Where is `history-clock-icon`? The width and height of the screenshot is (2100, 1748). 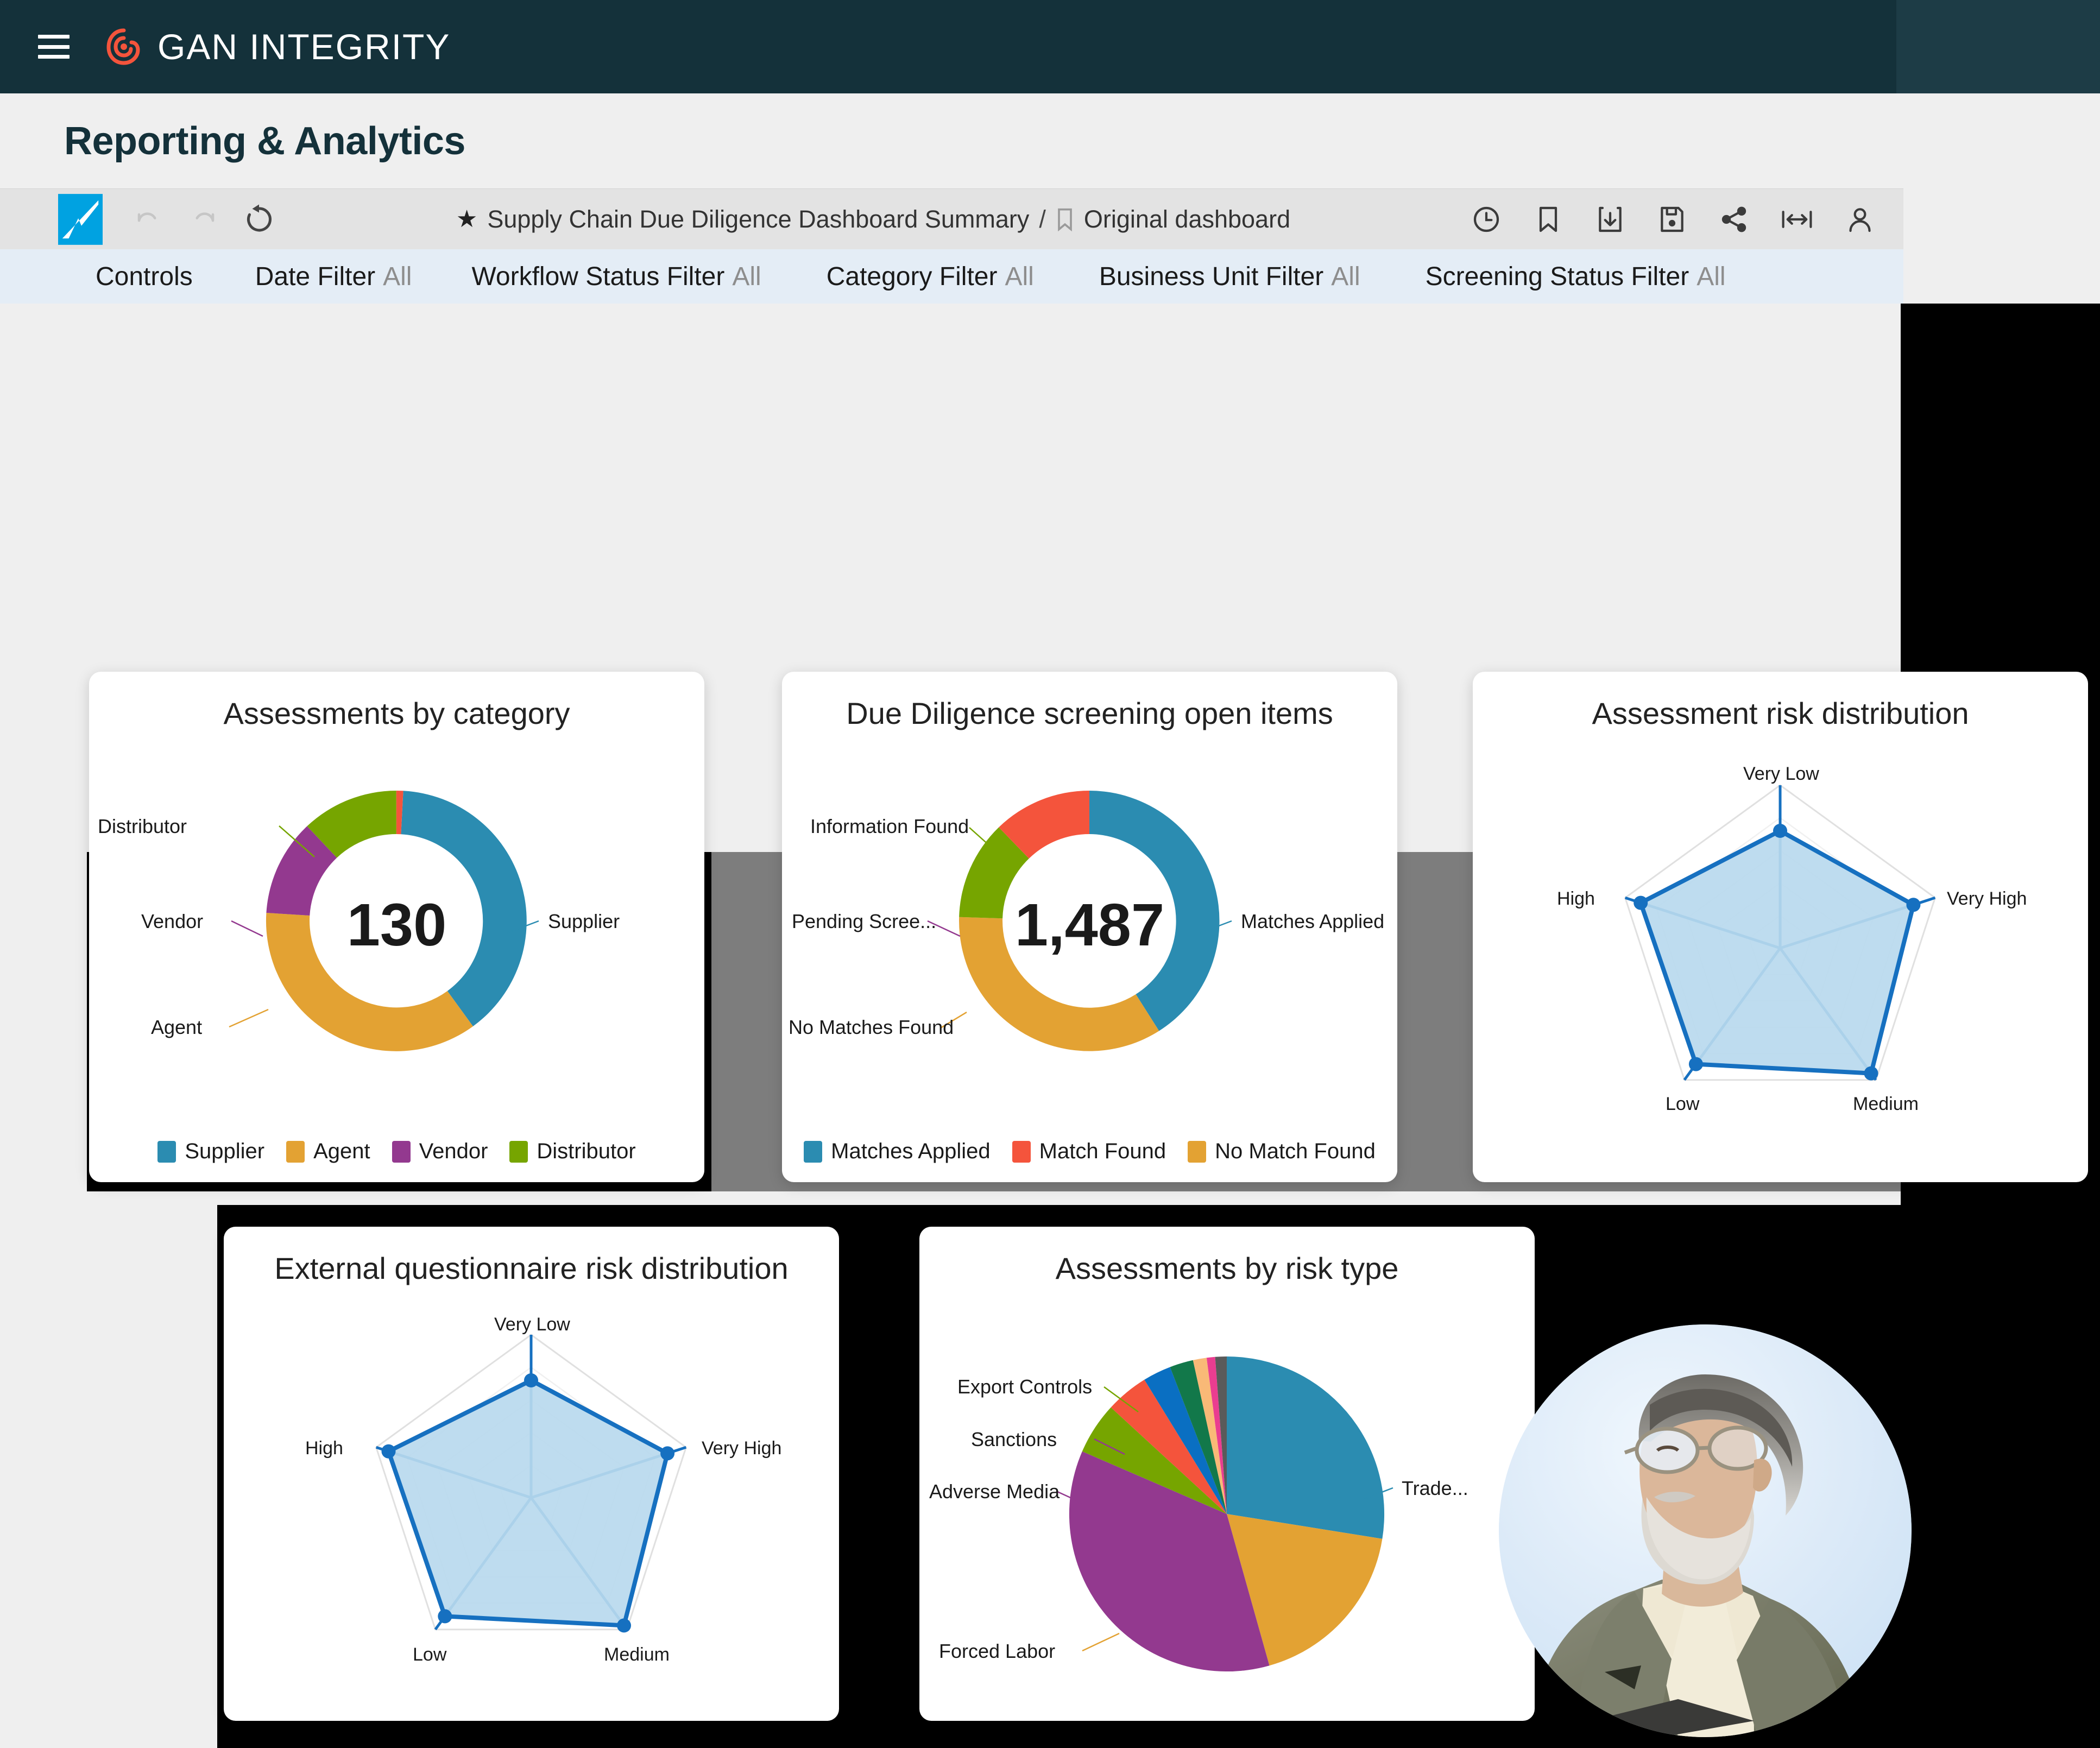 history-clock-icon is located at coordinates (1486, 219).